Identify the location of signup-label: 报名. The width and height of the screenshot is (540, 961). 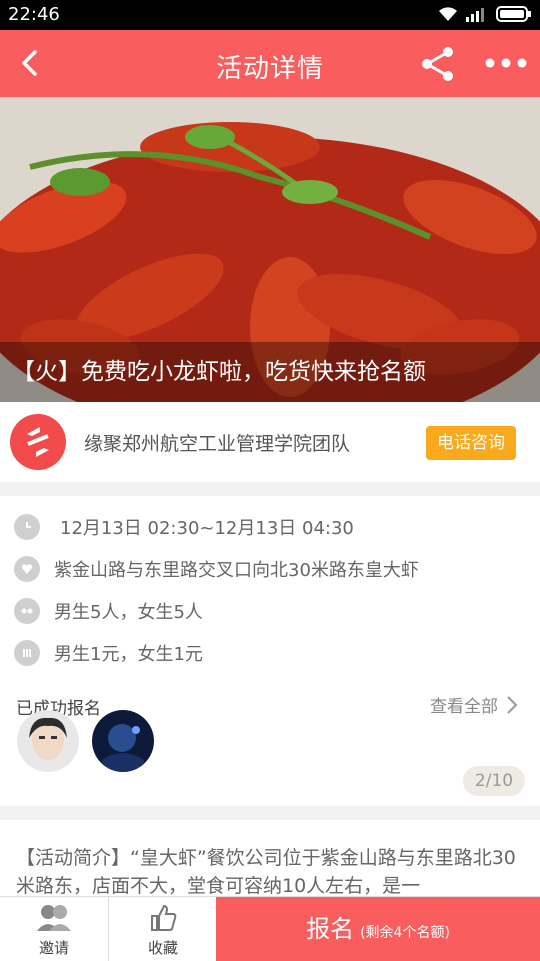
(330, 929).